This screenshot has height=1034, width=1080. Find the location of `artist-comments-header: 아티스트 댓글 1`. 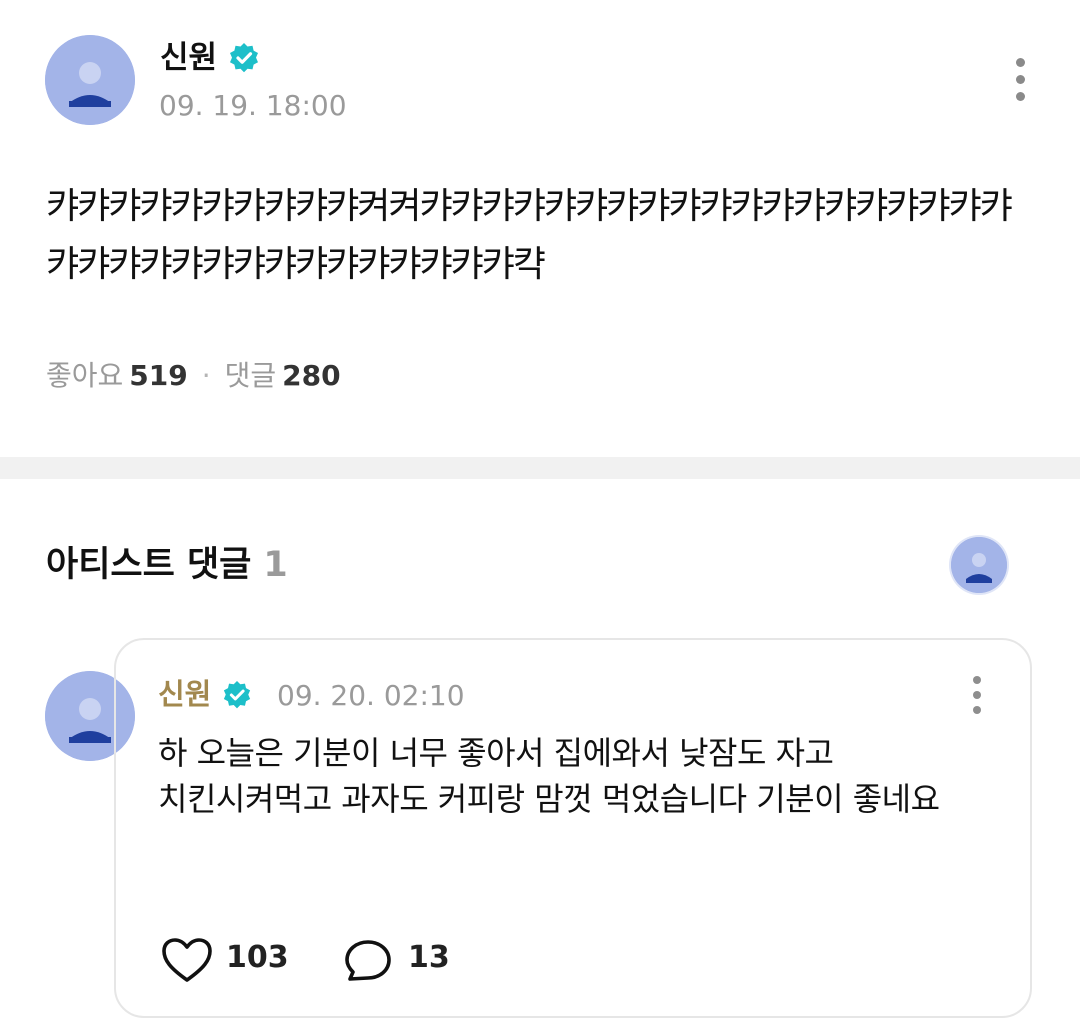

artist-comments-header: 아티스트 댓글 1 is located at coordinates (167, 565).